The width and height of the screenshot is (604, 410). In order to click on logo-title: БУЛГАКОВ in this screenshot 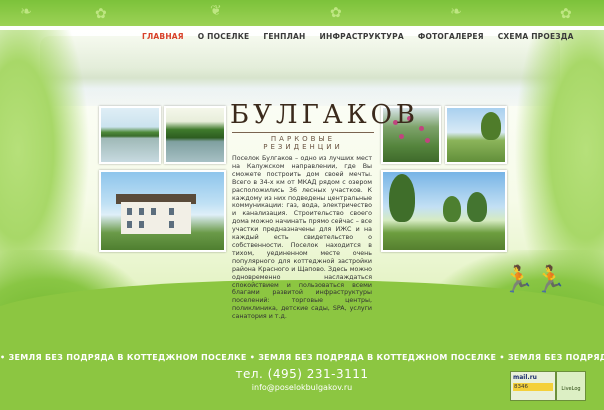, I will do `click(325, 115)`.